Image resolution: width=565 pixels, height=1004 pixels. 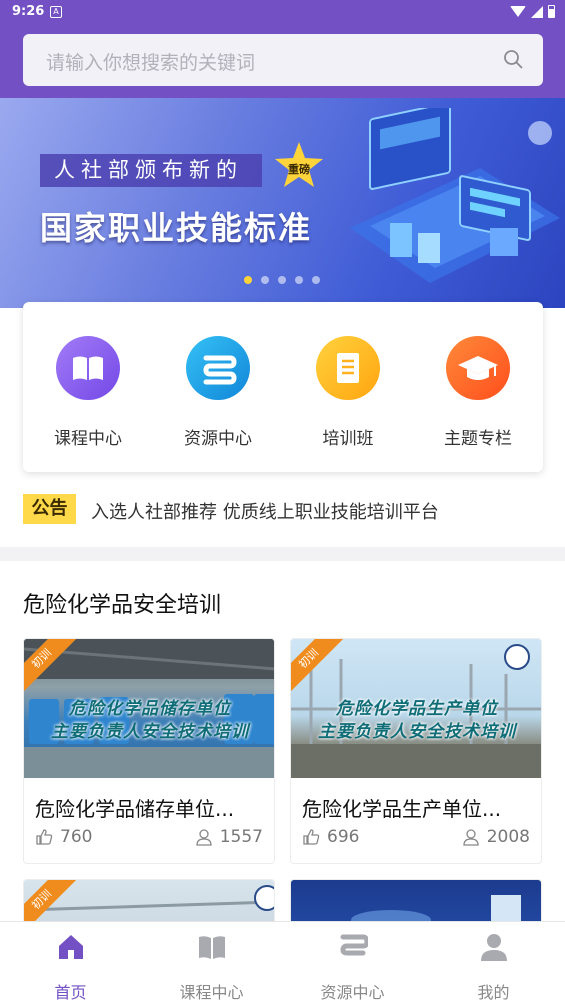 What do you see at coordinates (70, 947) in the screenshot?
I see `home-icon` at bounding box center [70, 947].